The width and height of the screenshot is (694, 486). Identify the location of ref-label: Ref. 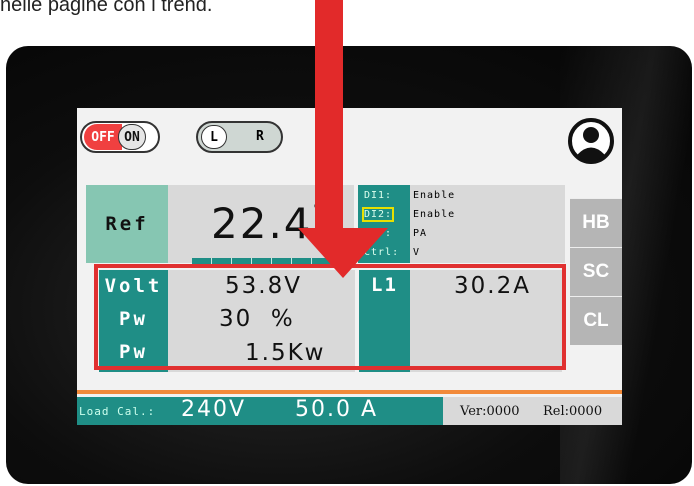
(127, 224).